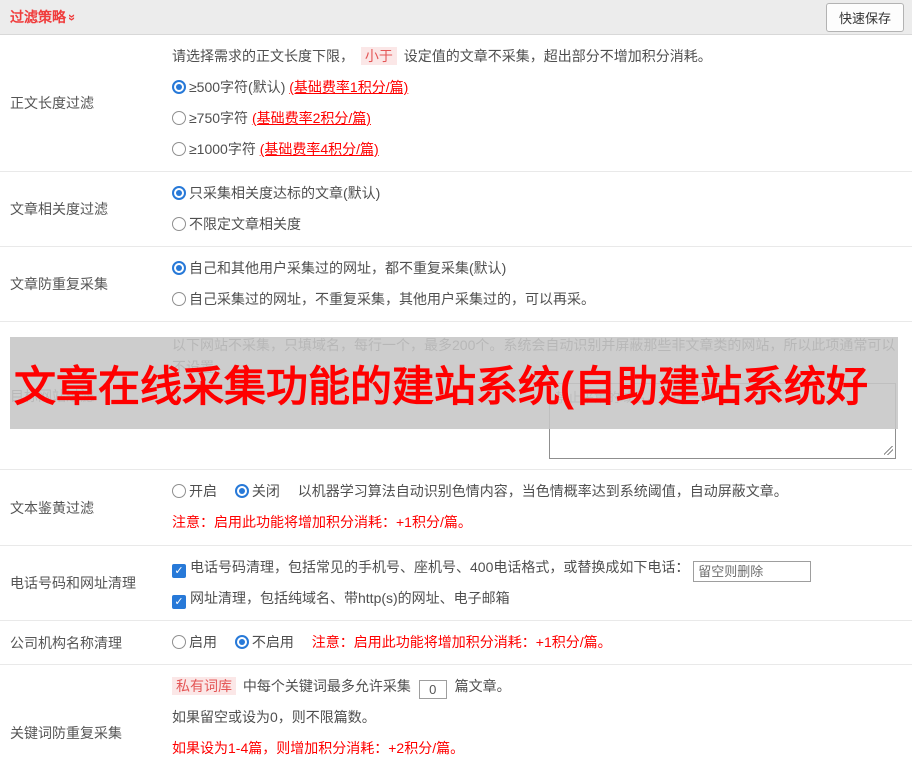  I want to click on text-length-option-1000: ≥1000字符 (基础费率4积分/篇), so click(538, 149).